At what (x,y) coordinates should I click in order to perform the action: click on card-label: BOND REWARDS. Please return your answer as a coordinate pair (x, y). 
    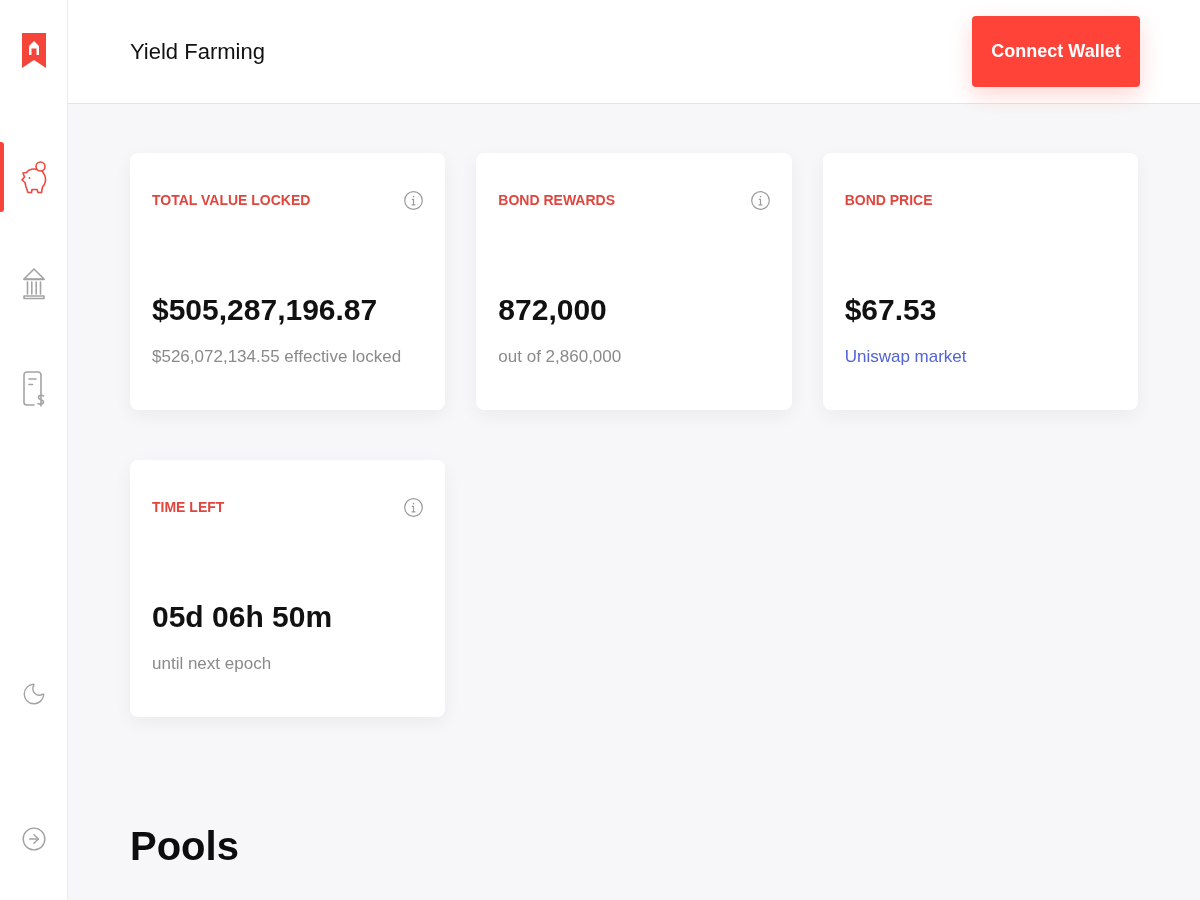
    Looking at the image, I should click on (556, 200).